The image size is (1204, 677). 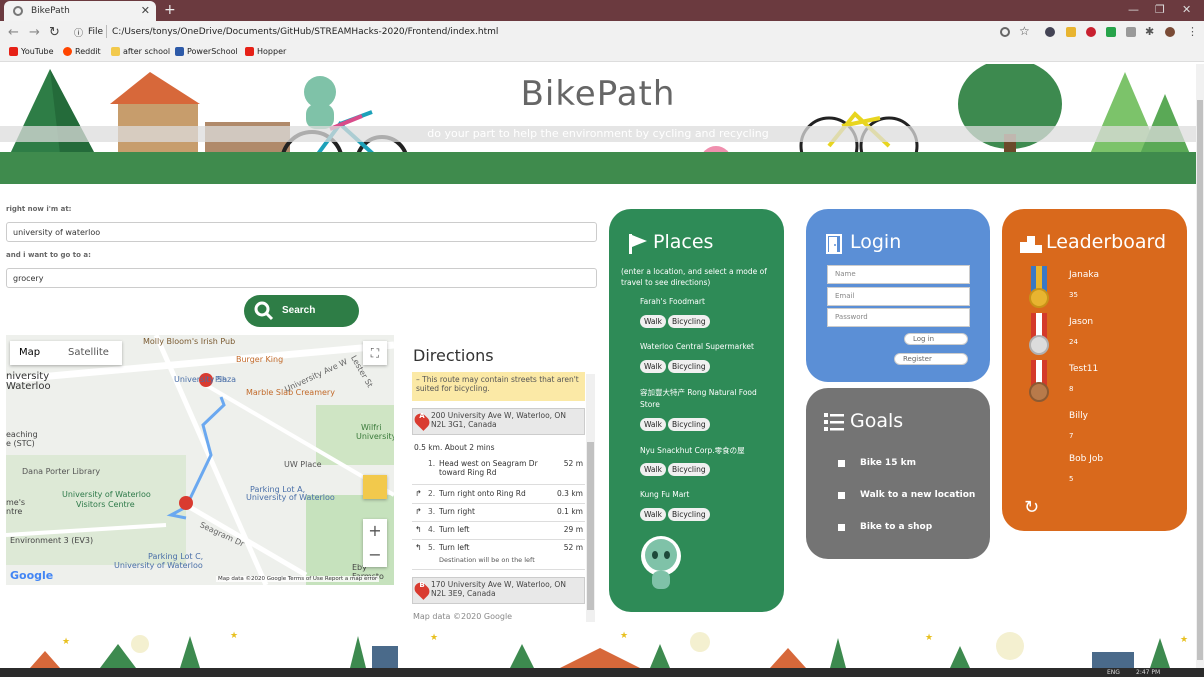 I want to click on ublock-icon, so click(x=1091, y=32).